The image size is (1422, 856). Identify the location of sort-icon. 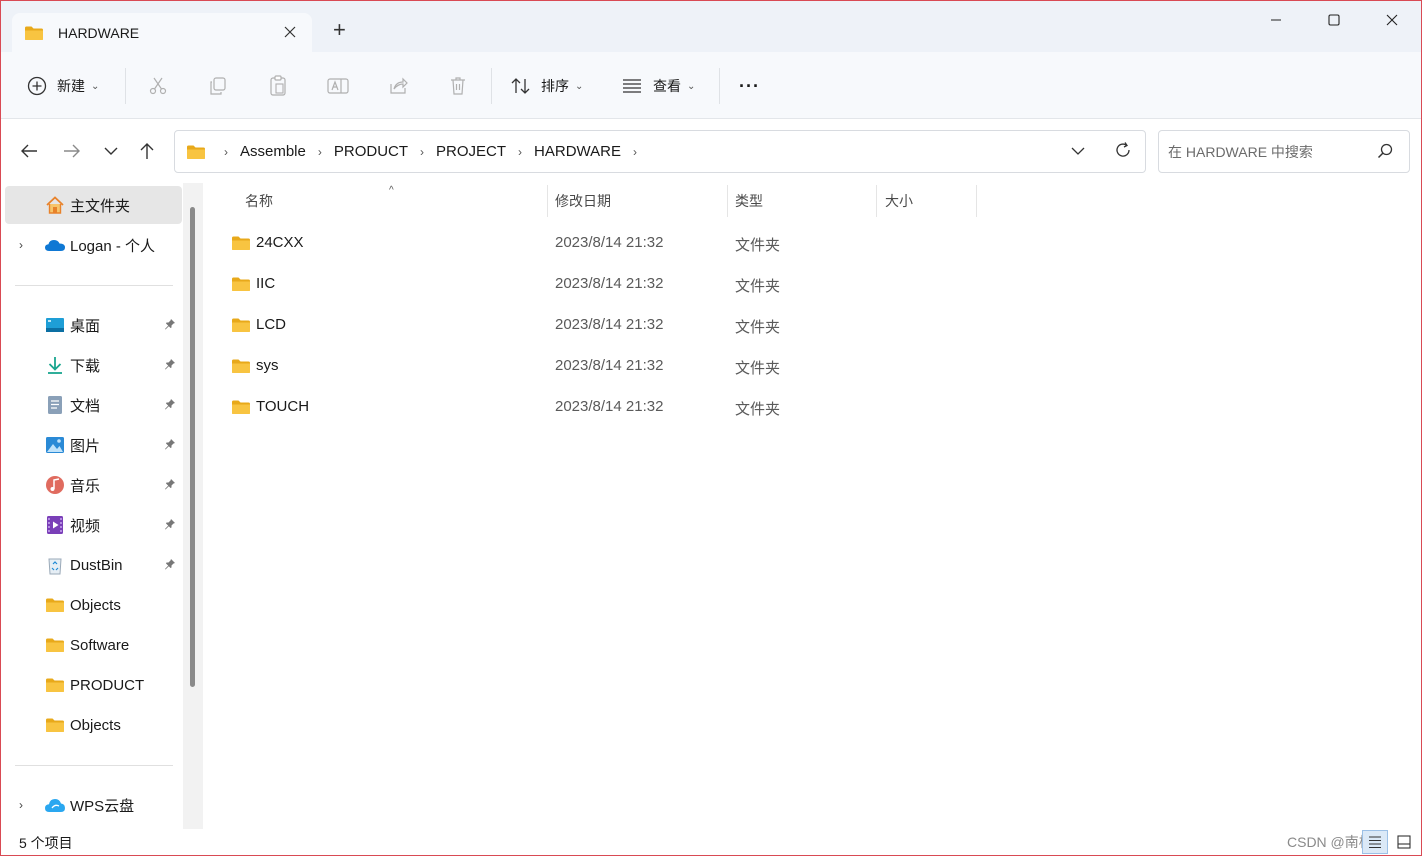
(520, 86).